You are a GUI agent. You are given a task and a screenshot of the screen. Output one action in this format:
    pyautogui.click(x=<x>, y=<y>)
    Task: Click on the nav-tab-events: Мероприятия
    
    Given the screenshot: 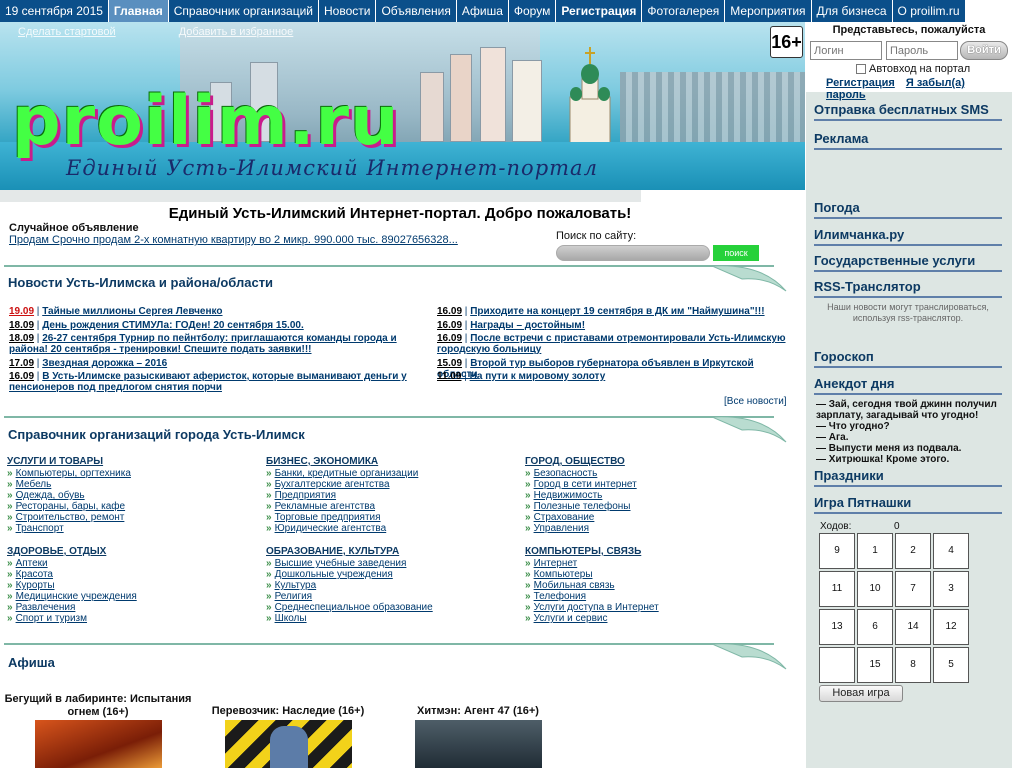 What is the action you would take?
    pyautogui.click(x=768, y=11)
    